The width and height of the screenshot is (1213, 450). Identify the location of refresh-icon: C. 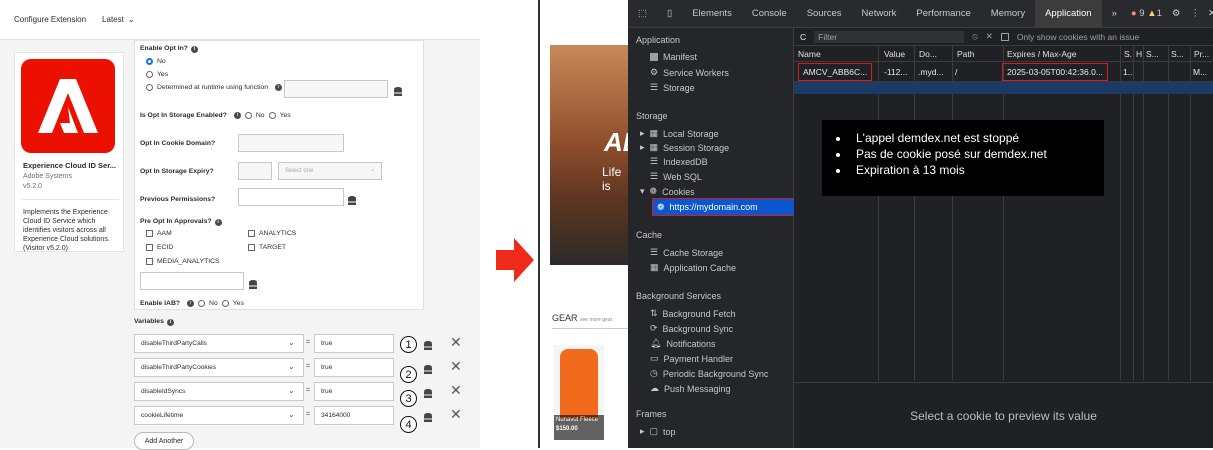
(803, 37).